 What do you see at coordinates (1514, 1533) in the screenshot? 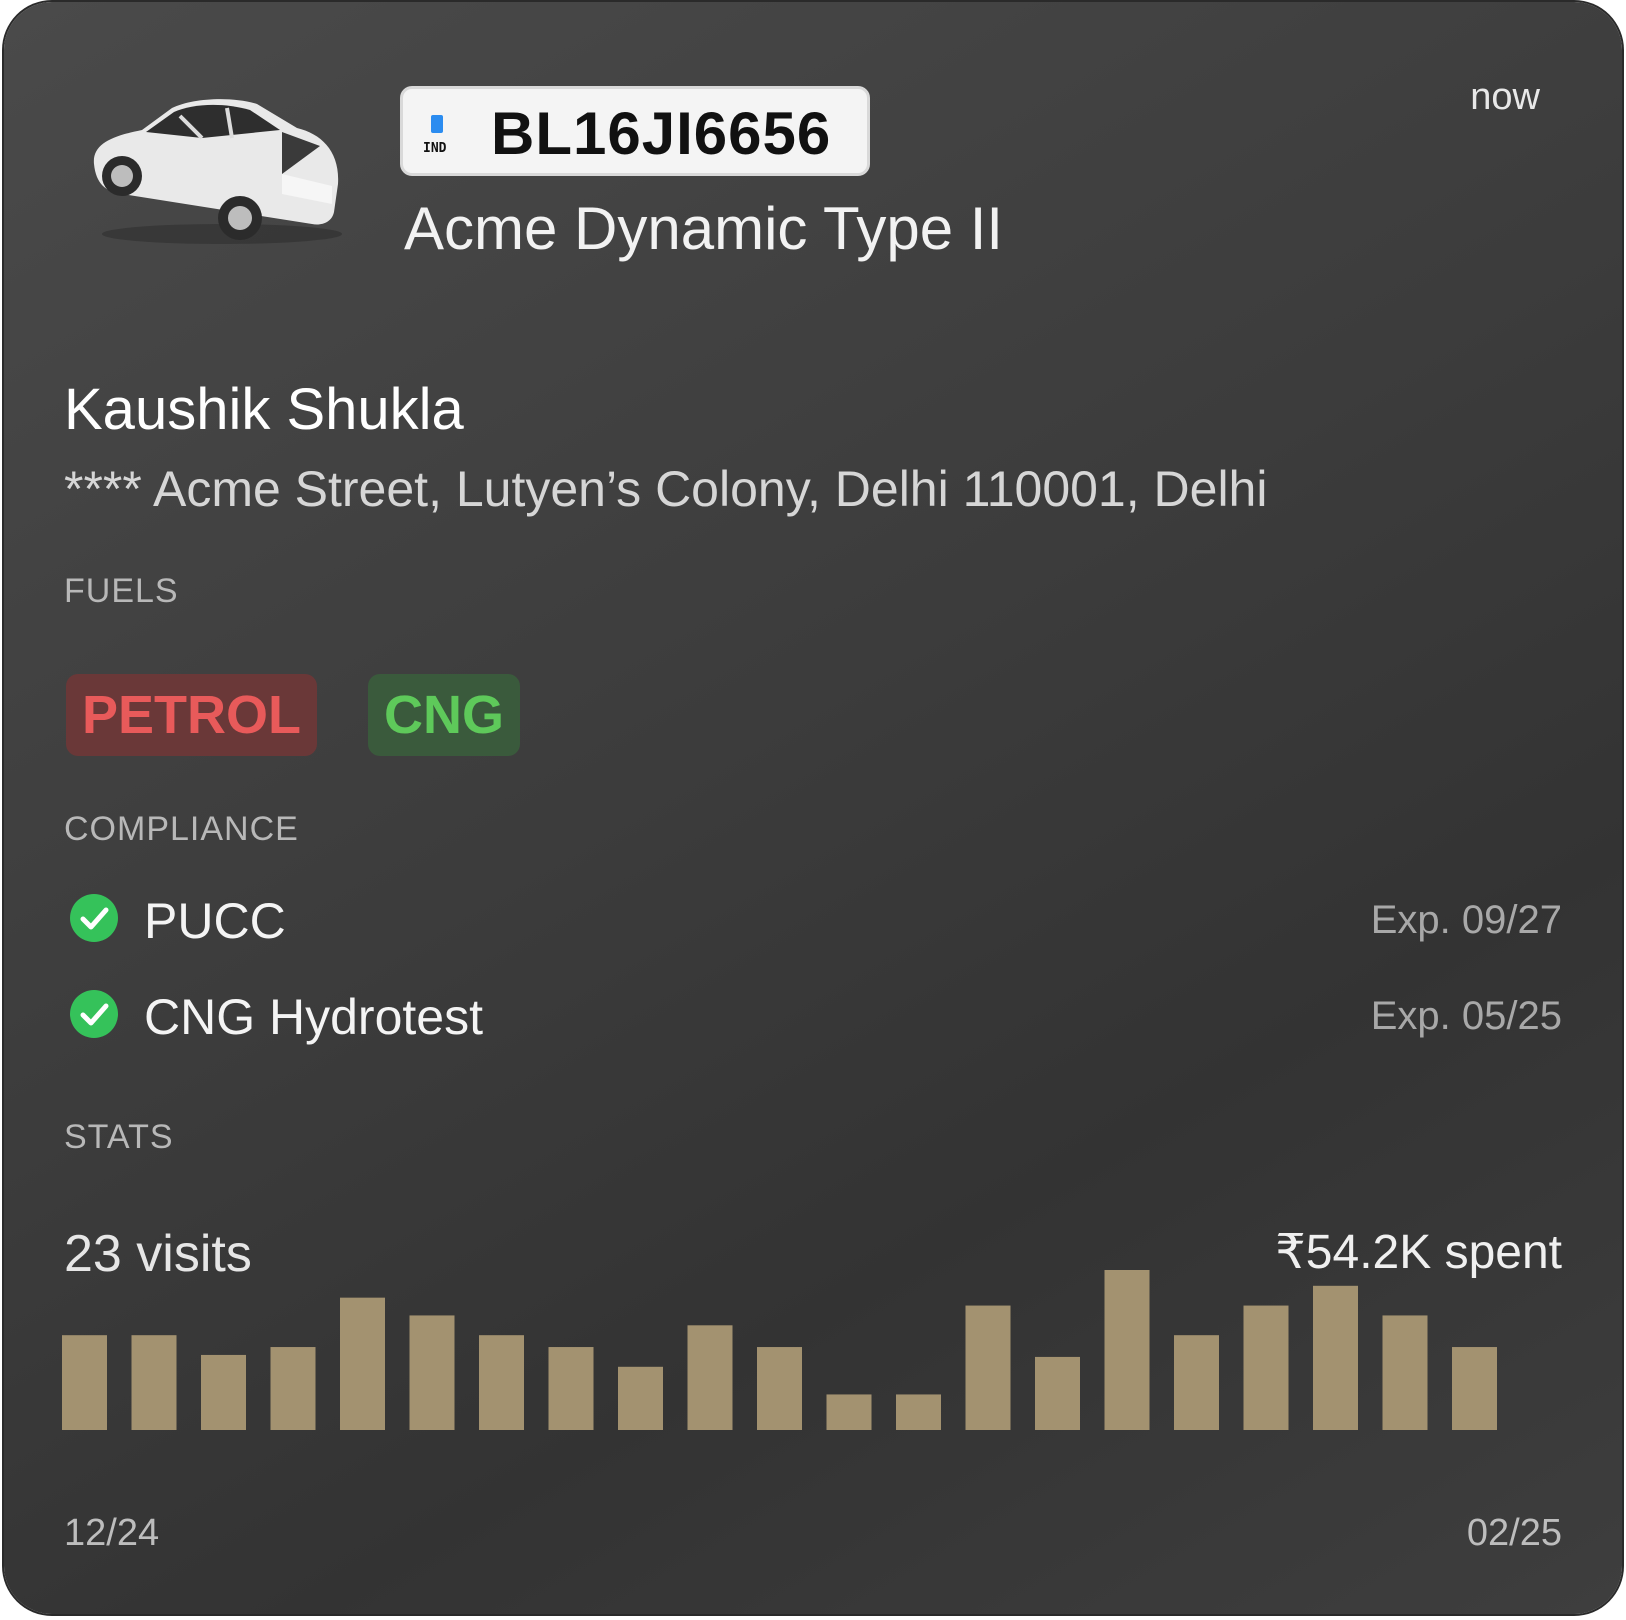
I see `chart-end-label: 02/25` at bounding box center [1514, 1533].